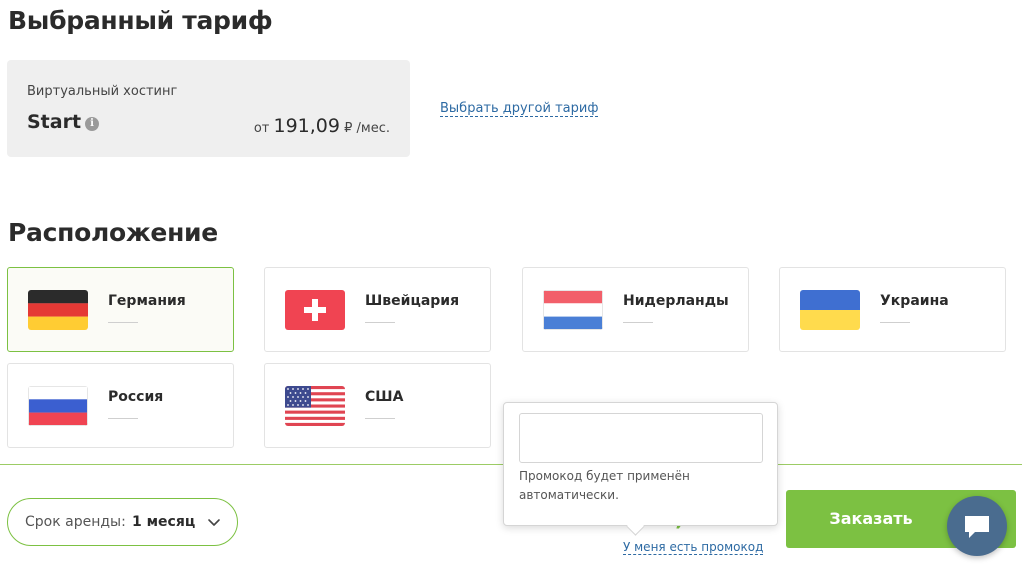 This screenshot has height=570, width=1022. I want to click on price-prefix: от, so click(261, 128).